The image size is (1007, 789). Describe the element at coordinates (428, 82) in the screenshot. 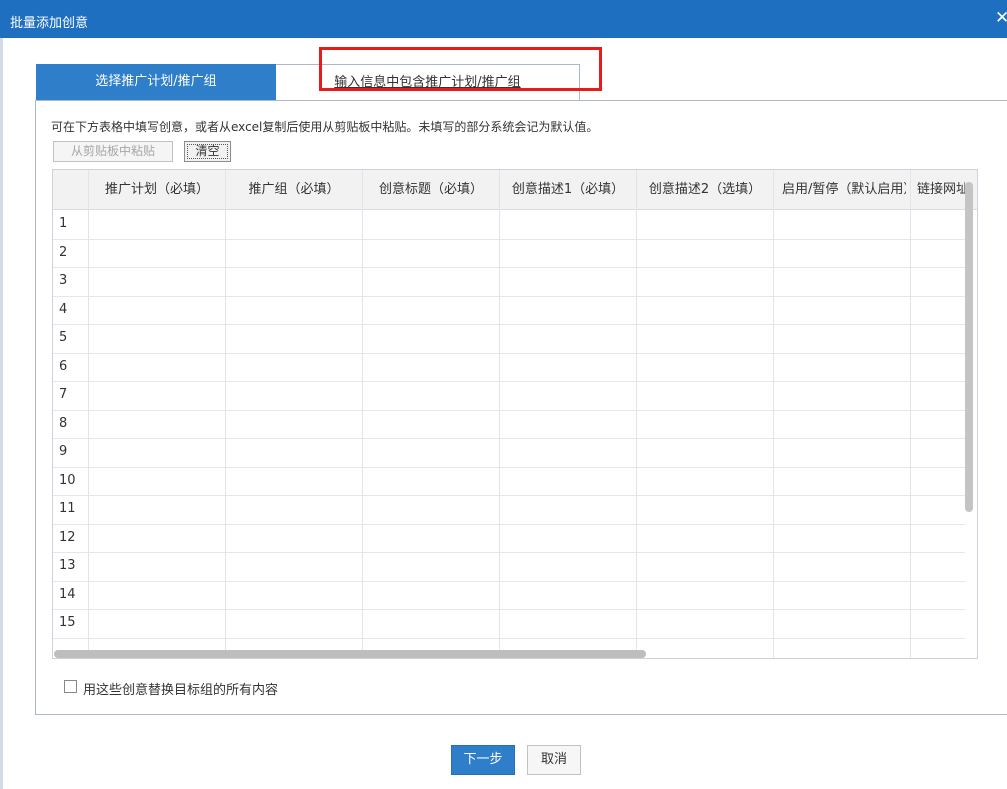

I see `tab-input-contains-plan-group: 输入信息中包含推广计划/推广组` at that location.